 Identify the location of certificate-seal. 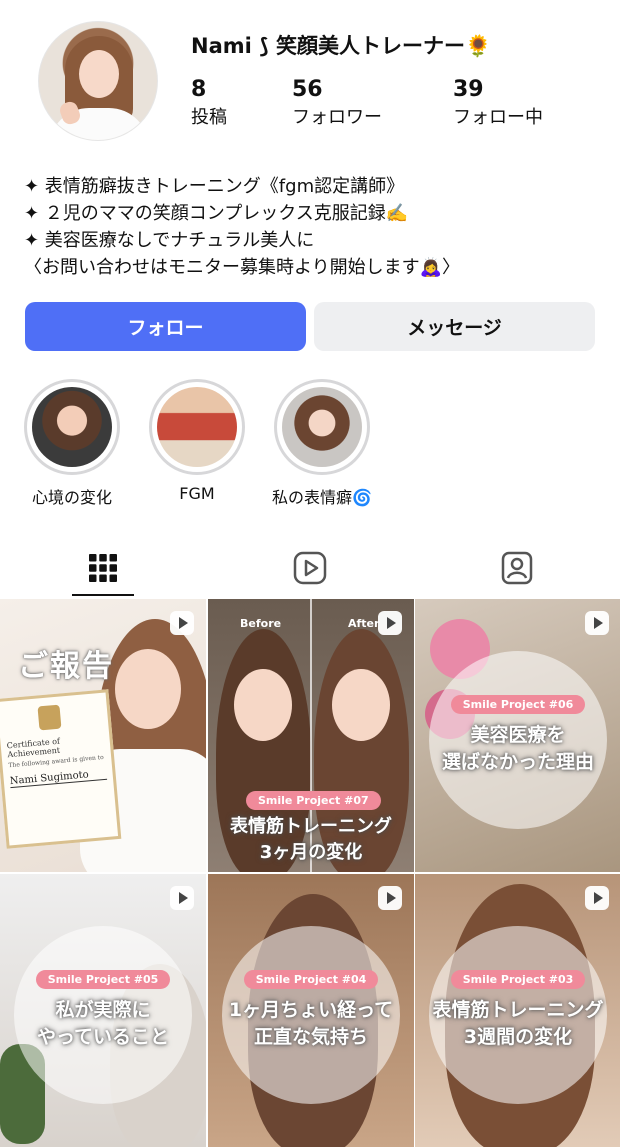
(49, 717).